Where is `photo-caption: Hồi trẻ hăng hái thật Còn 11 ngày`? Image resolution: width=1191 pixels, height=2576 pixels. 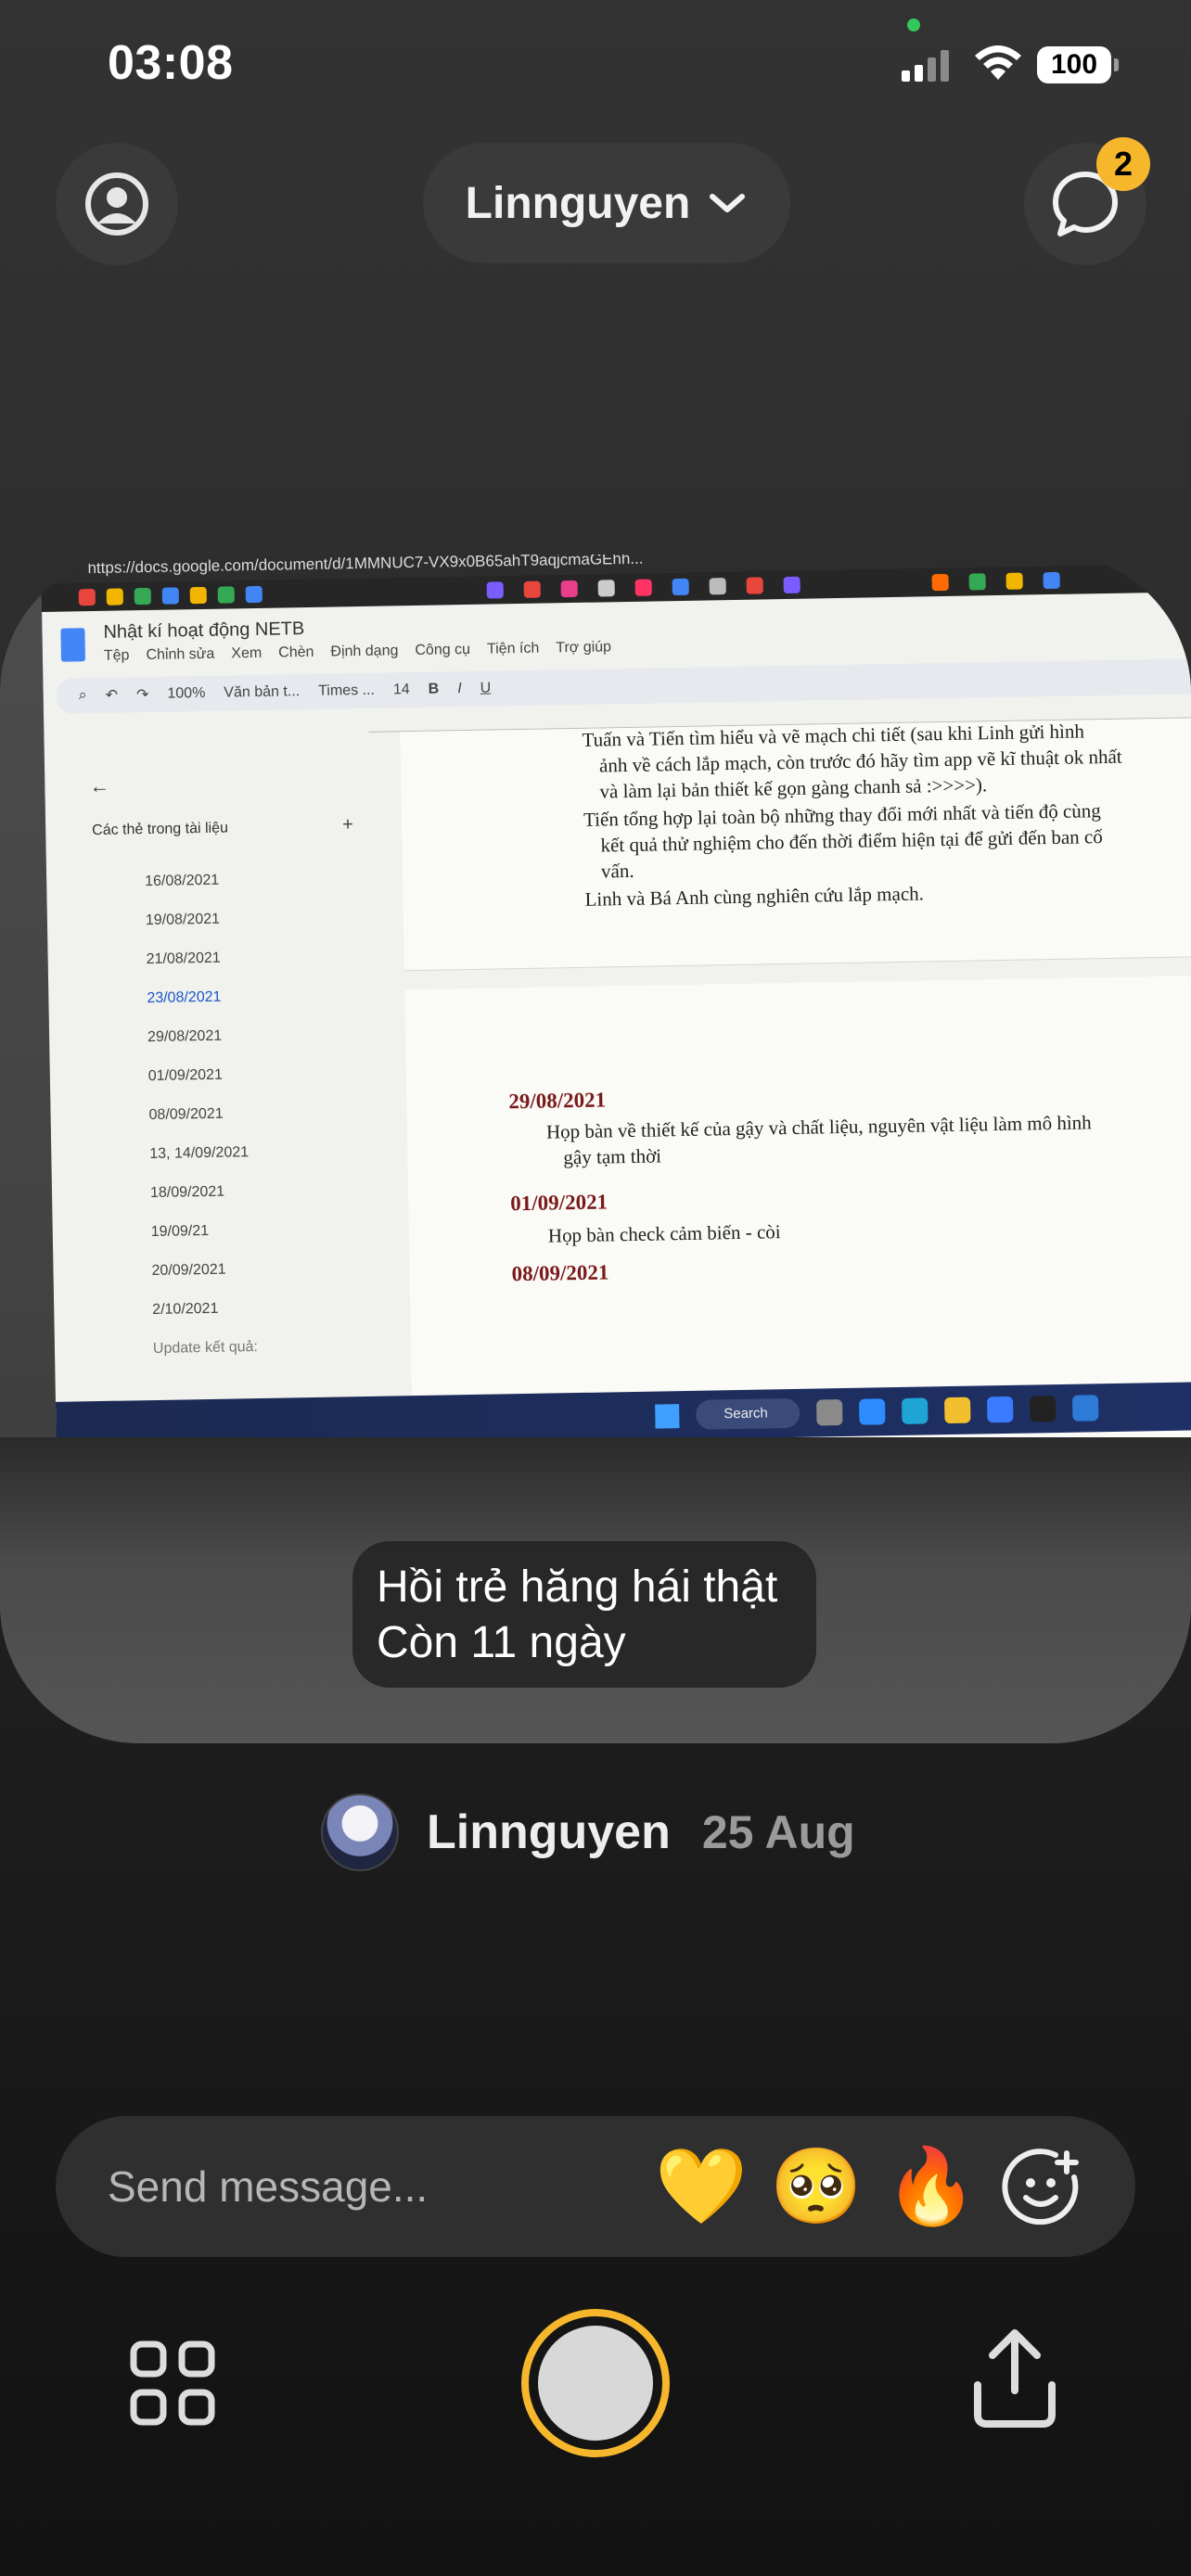 photo-caption: Hồi trẻ hăng hái thật Còn 11 ngày is located at coordinates (584, 1614).